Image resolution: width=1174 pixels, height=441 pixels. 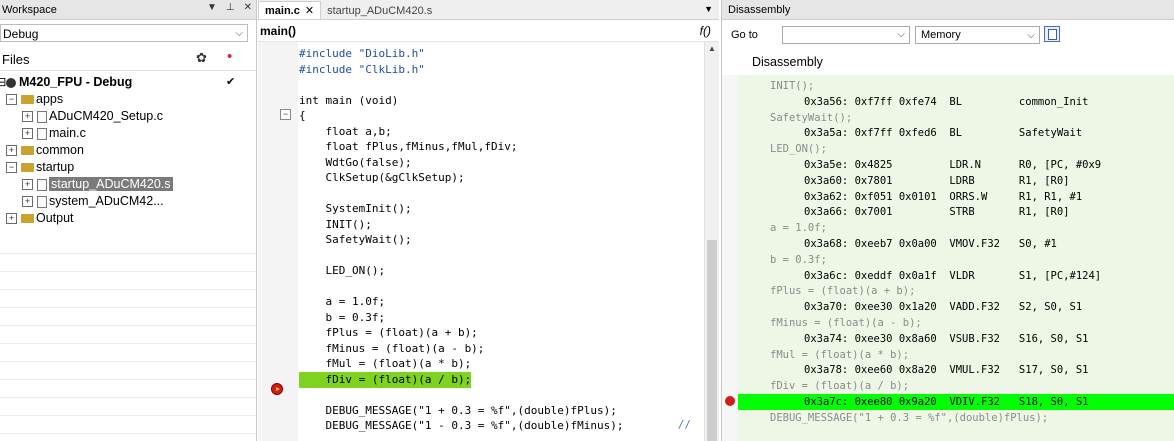 I want to click on source-line: fDiv = (float)(a / b);, so click(x=839, y=386).